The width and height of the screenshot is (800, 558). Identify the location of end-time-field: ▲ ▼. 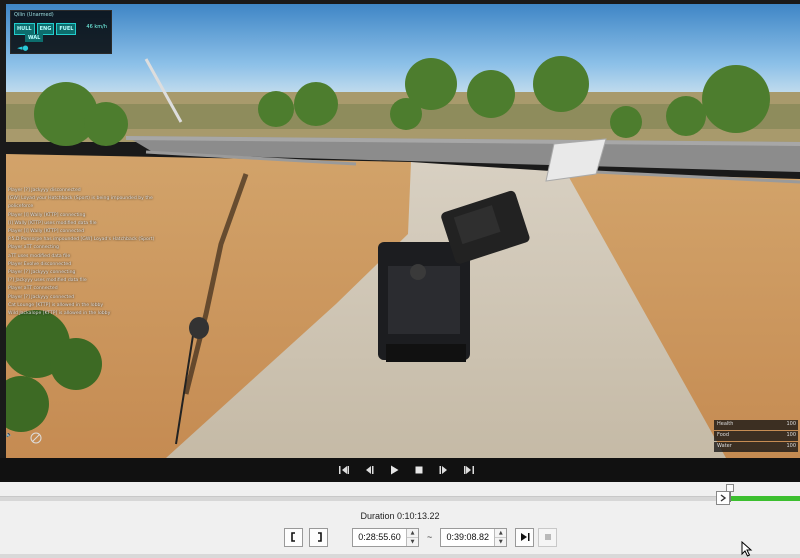
(474, 537).